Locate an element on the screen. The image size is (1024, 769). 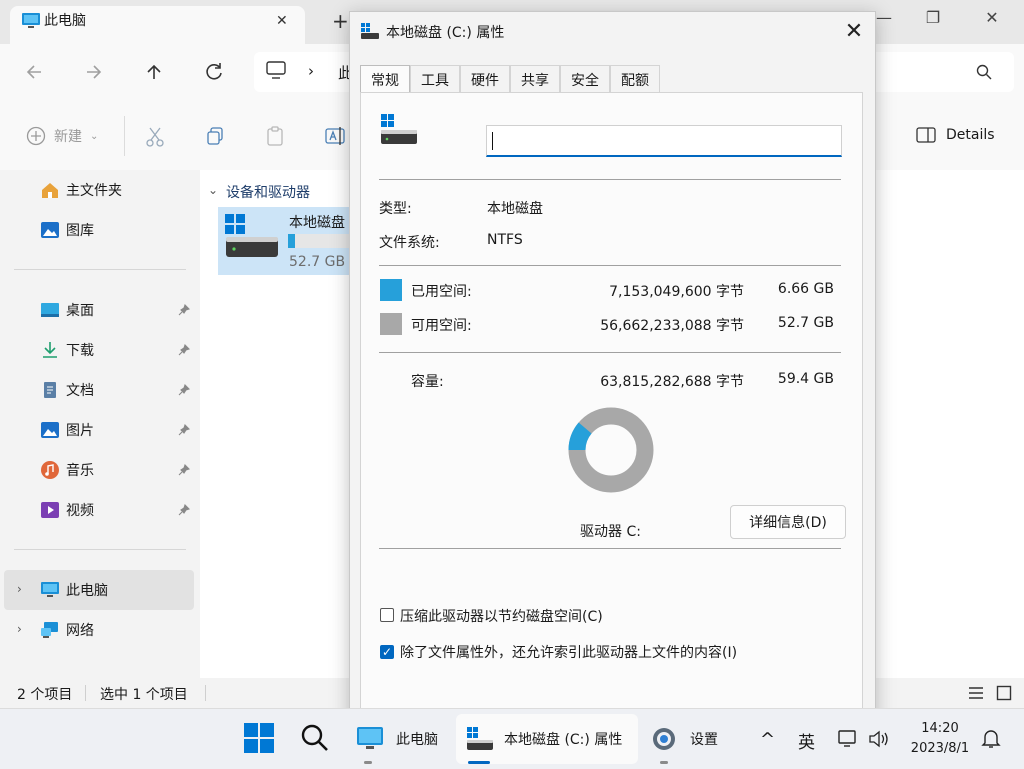
network-icon is located at coordinates (49, 630).